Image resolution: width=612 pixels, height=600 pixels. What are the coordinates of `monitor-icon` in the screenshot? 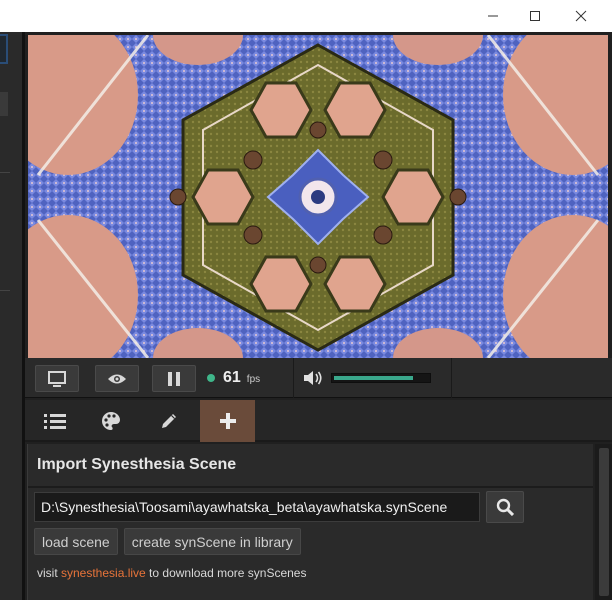 It's located at (57, 378).